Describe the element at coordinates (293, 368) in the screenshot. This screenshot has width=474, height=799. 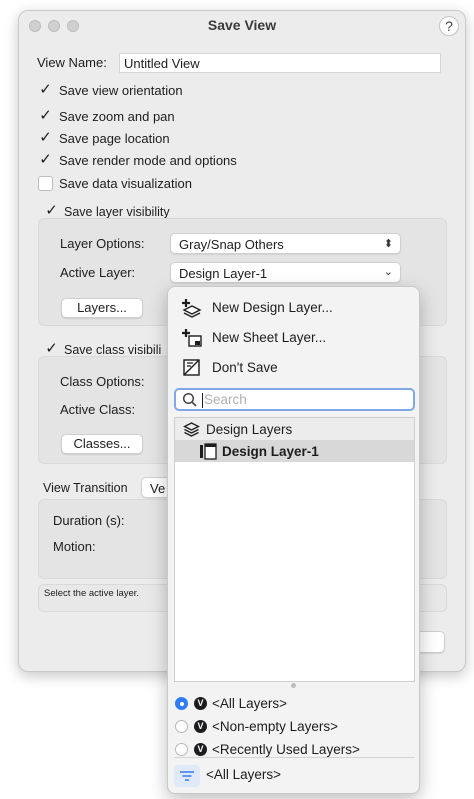
I see `dont-save-item: Don't Save` at that location.